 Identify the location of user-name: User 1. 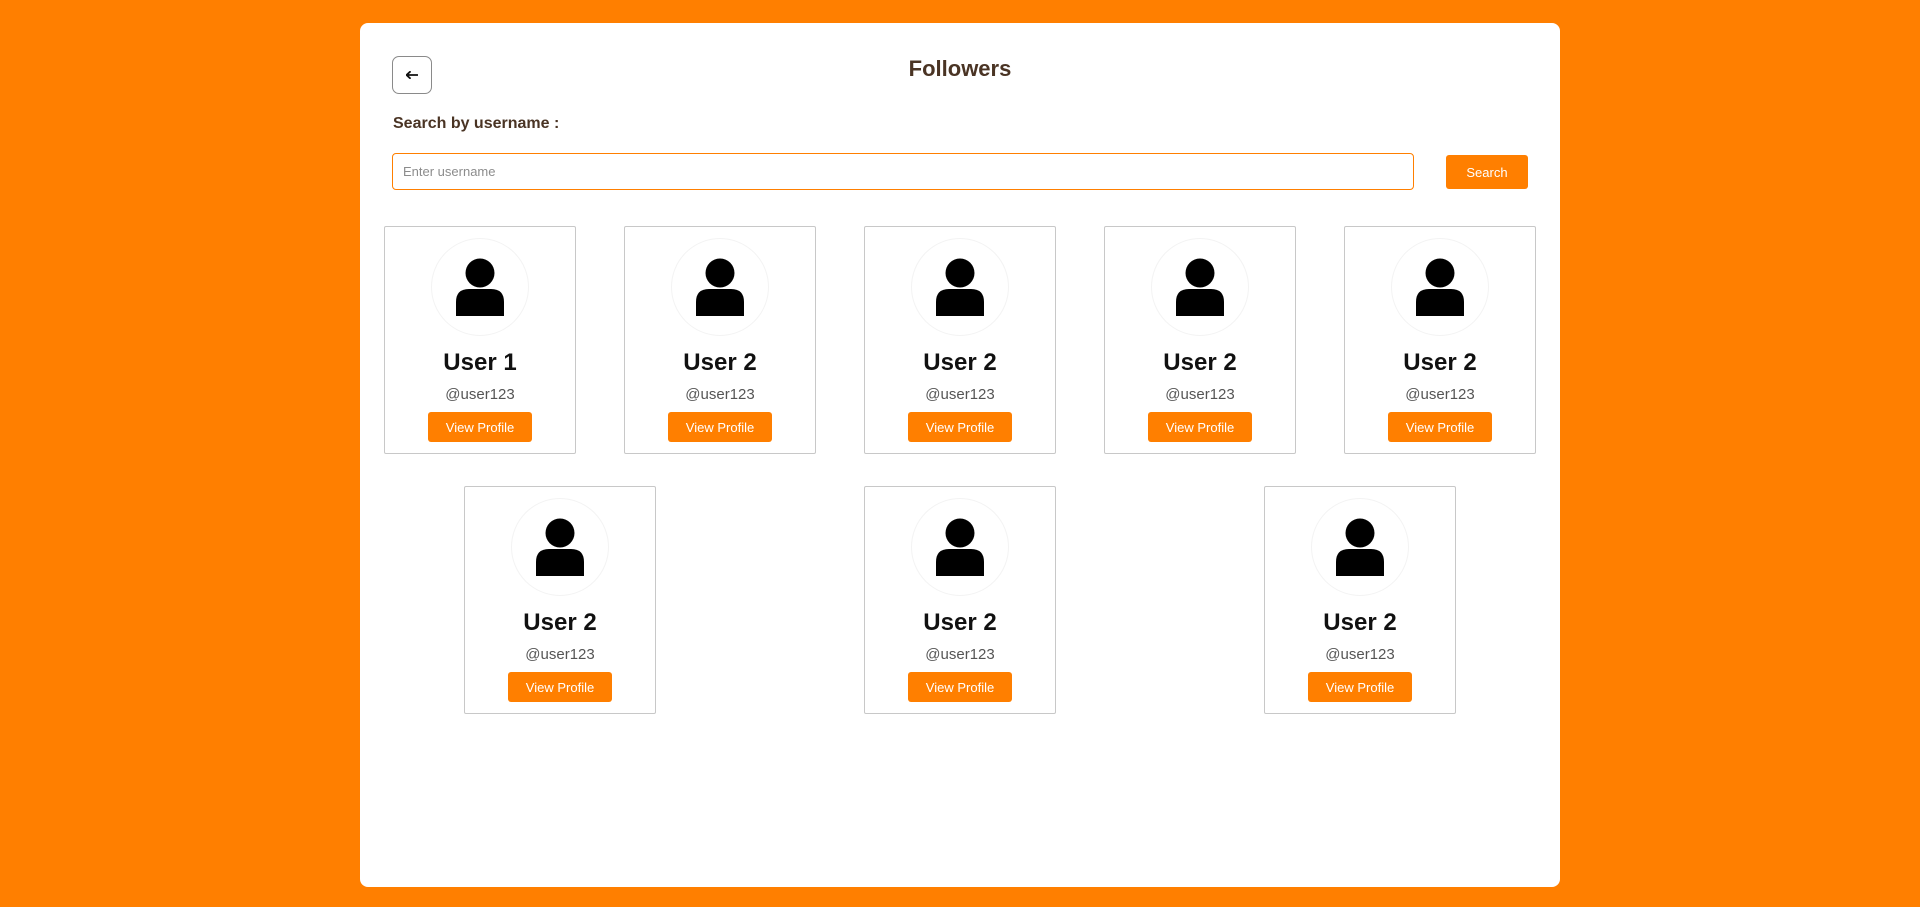
(480, 362).